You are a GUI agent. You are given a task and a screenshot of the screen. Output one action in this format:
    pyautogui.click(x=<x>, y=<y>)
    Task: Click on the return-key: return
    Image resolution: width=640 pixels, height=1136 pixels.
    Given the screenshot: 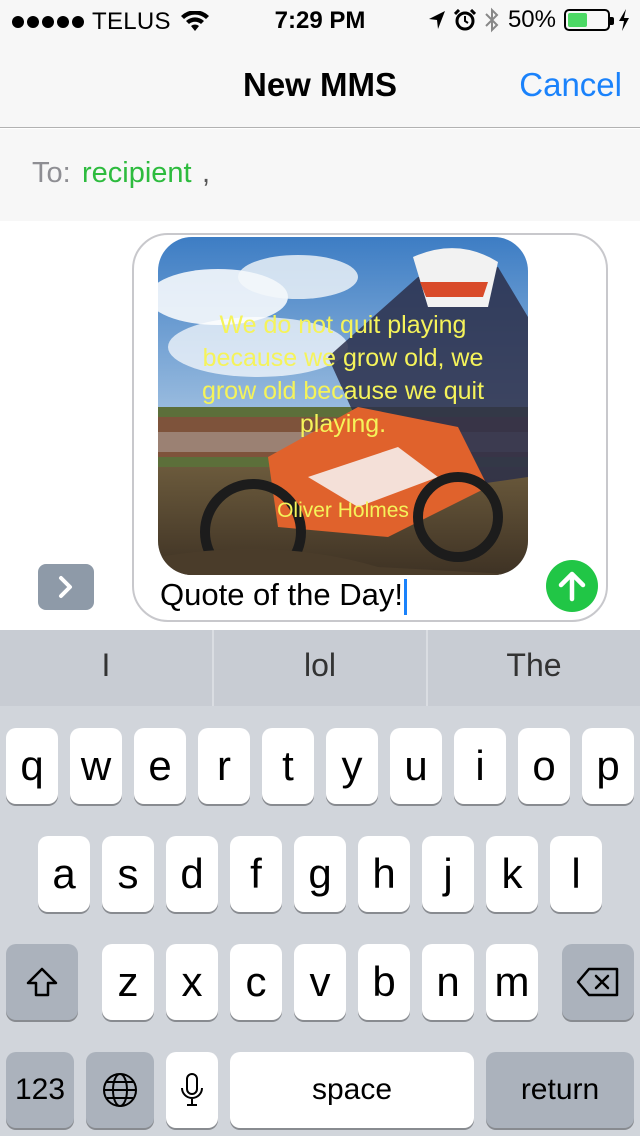 What is the action you would take?
    pyautogui.click(x=560, y=1090)
    